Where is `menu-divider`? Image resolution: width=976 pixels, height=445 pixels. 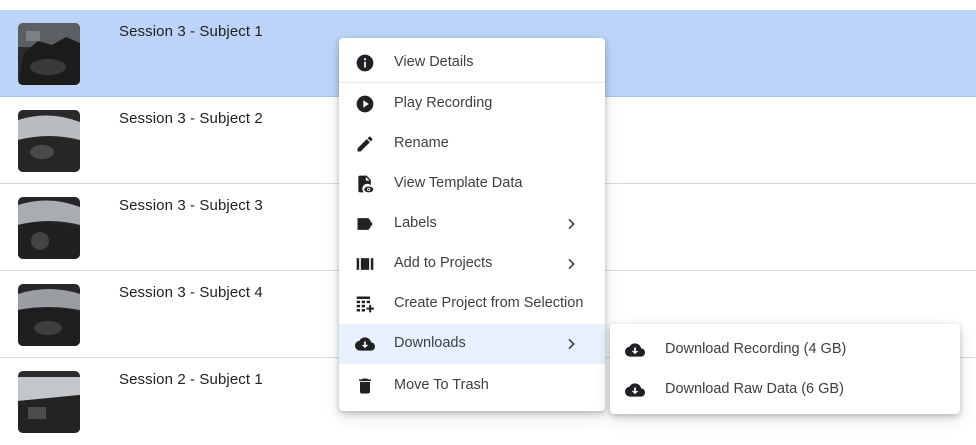
menu-divider is located at coordinates (472, 82).